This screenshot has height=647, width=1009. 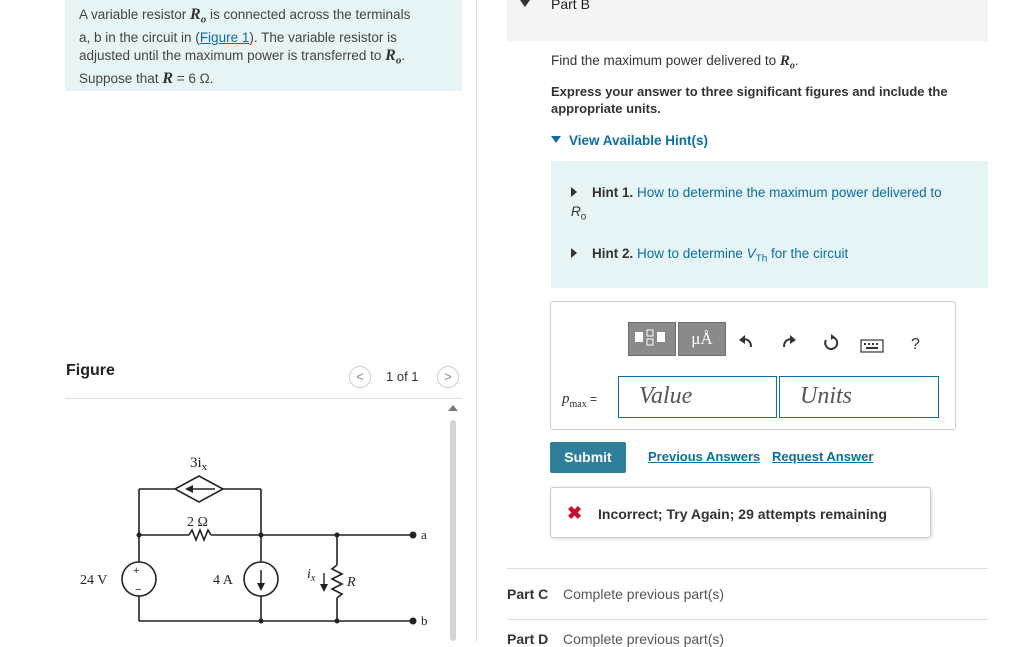 I want to click on svg-text: 4 A, so click(x=223, y=580).